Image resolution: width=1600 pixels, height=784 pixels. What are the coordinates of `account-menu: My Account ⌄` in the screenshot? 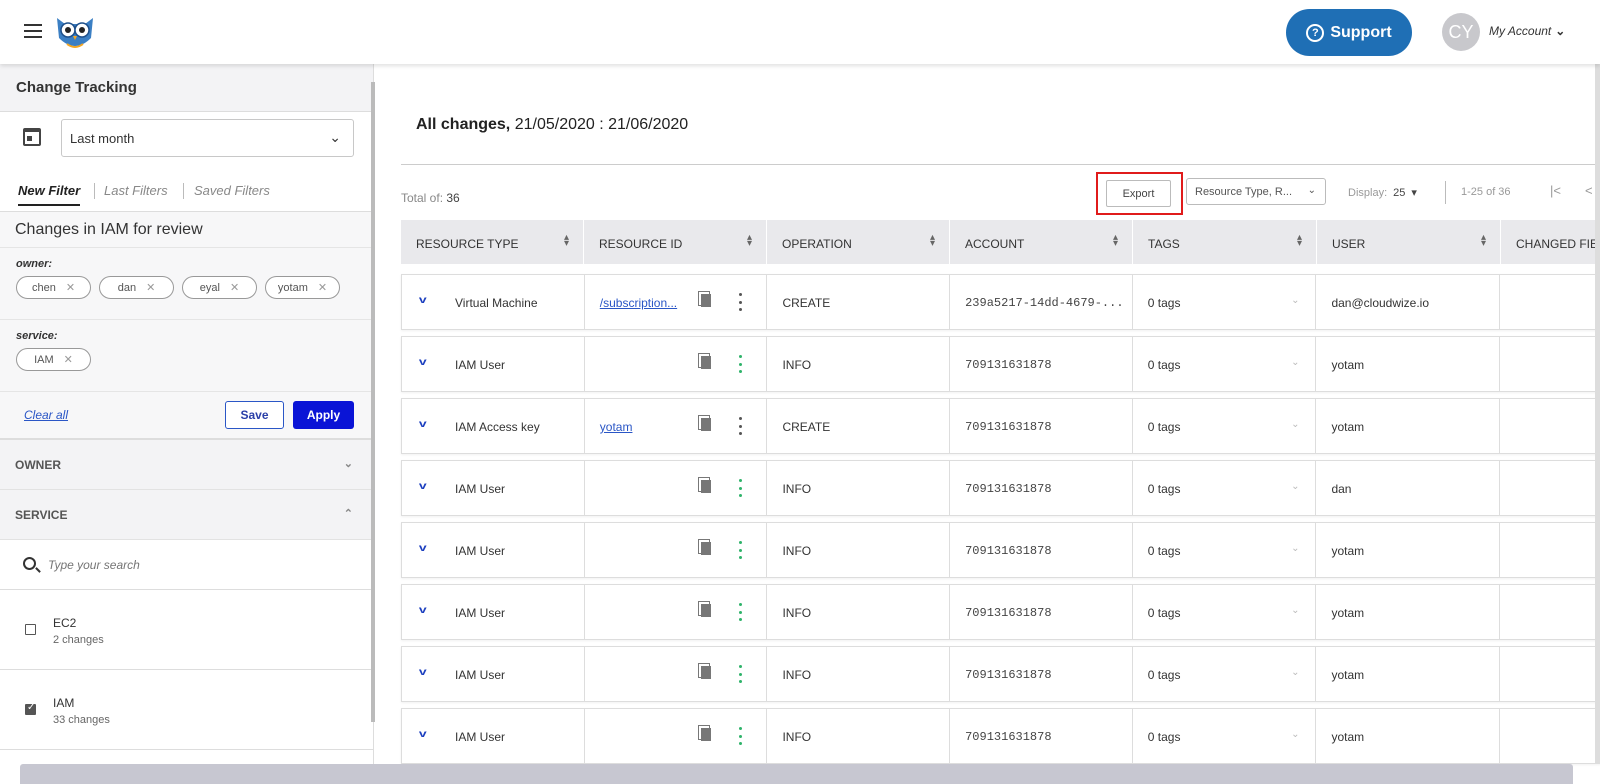 It's located at (1527, 31).